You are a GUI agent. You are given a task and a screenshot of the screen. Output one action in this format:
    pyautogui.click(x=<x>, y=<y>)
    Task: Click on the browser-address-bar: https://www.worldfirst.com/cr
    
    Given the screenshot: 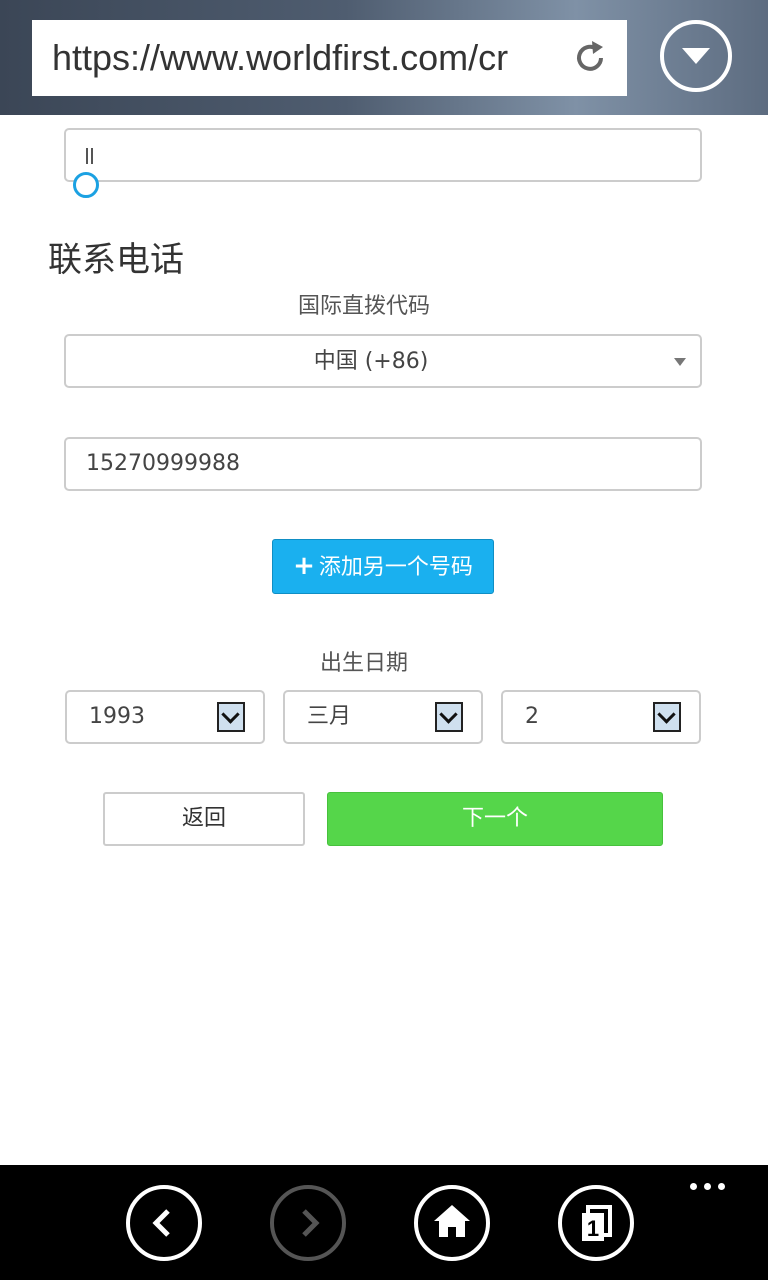 What is the action you would take?
    pyautogui.click(x=384, y=57)
    